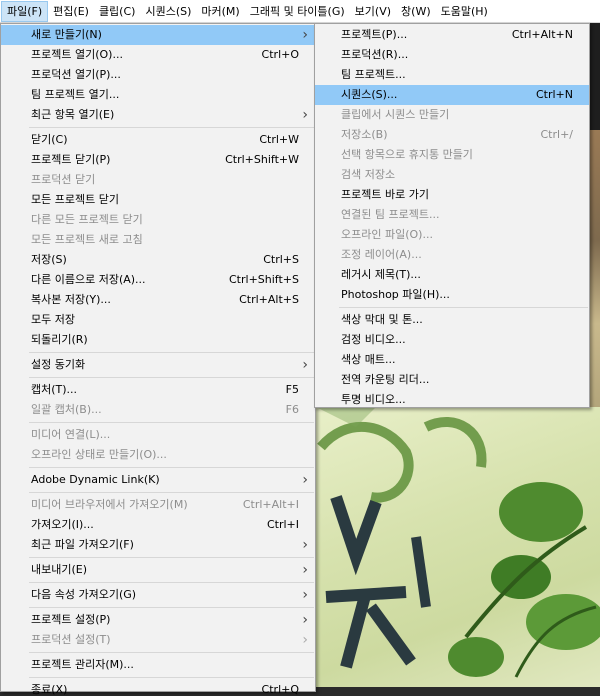  What do you see at coordinates (158, 115) in the screenshot?
I see `menu-item: 최근 항목 열기(E) ›` at bounding box center [158, 115].